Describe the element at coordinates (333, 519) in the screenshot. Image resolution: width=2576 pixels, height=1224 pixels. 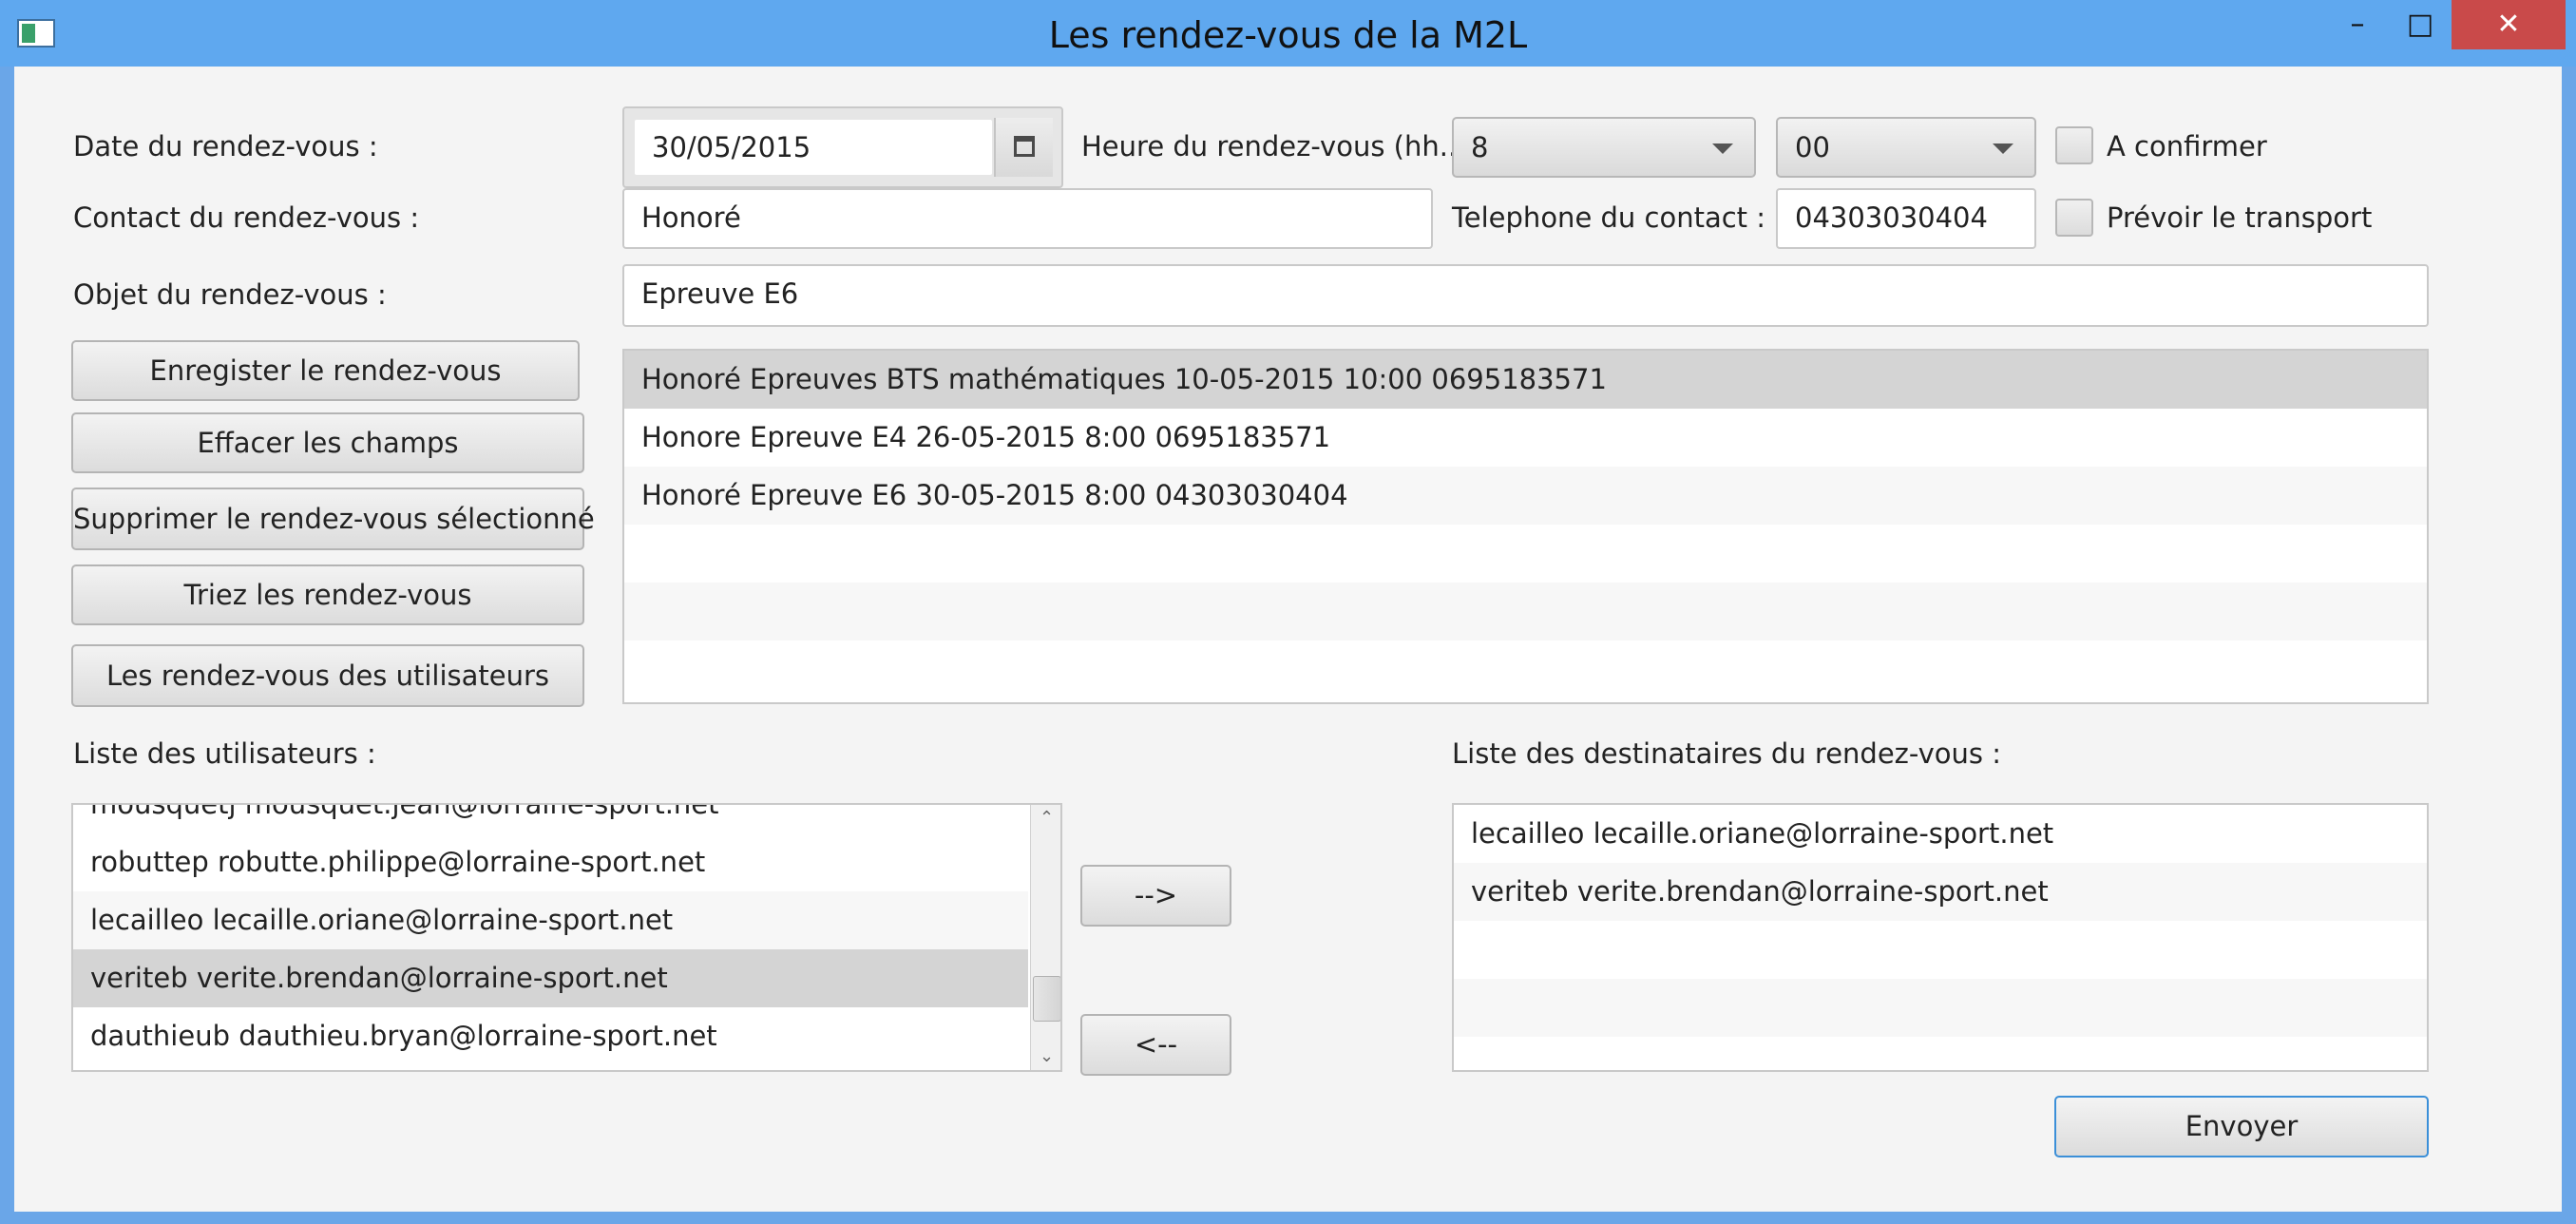
I see `delete-button: Supprimer le rendez-vous sélectionné` at that location.